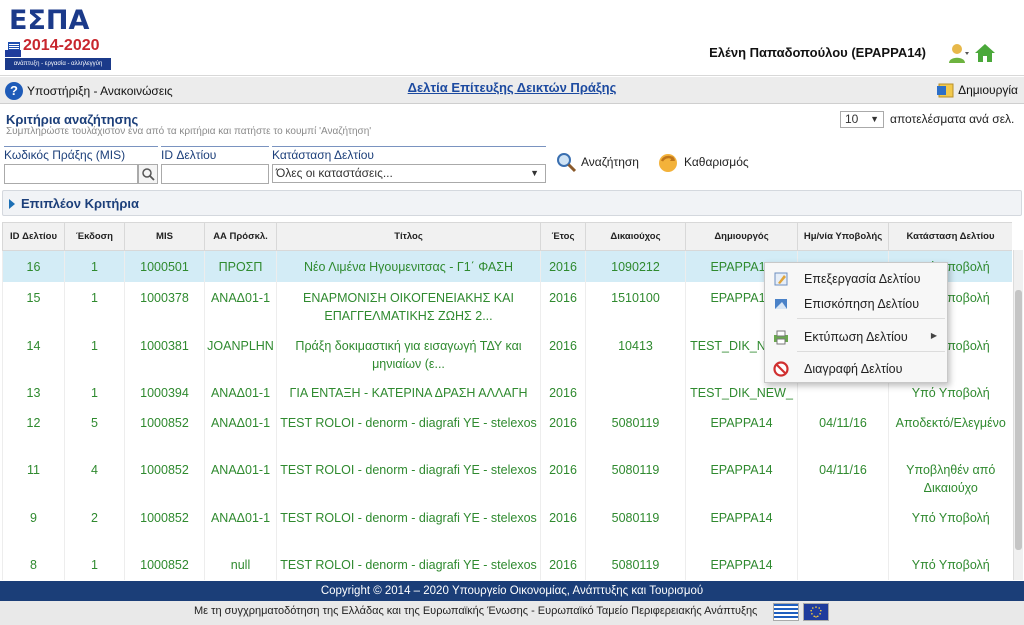 The height and width of the screenshot is (625, 1024). Describe the element at coordinates (512, 203) in the screenshot. I see `extra-criteria-toggle: Επιπλέον Κριτήρια` at that location.